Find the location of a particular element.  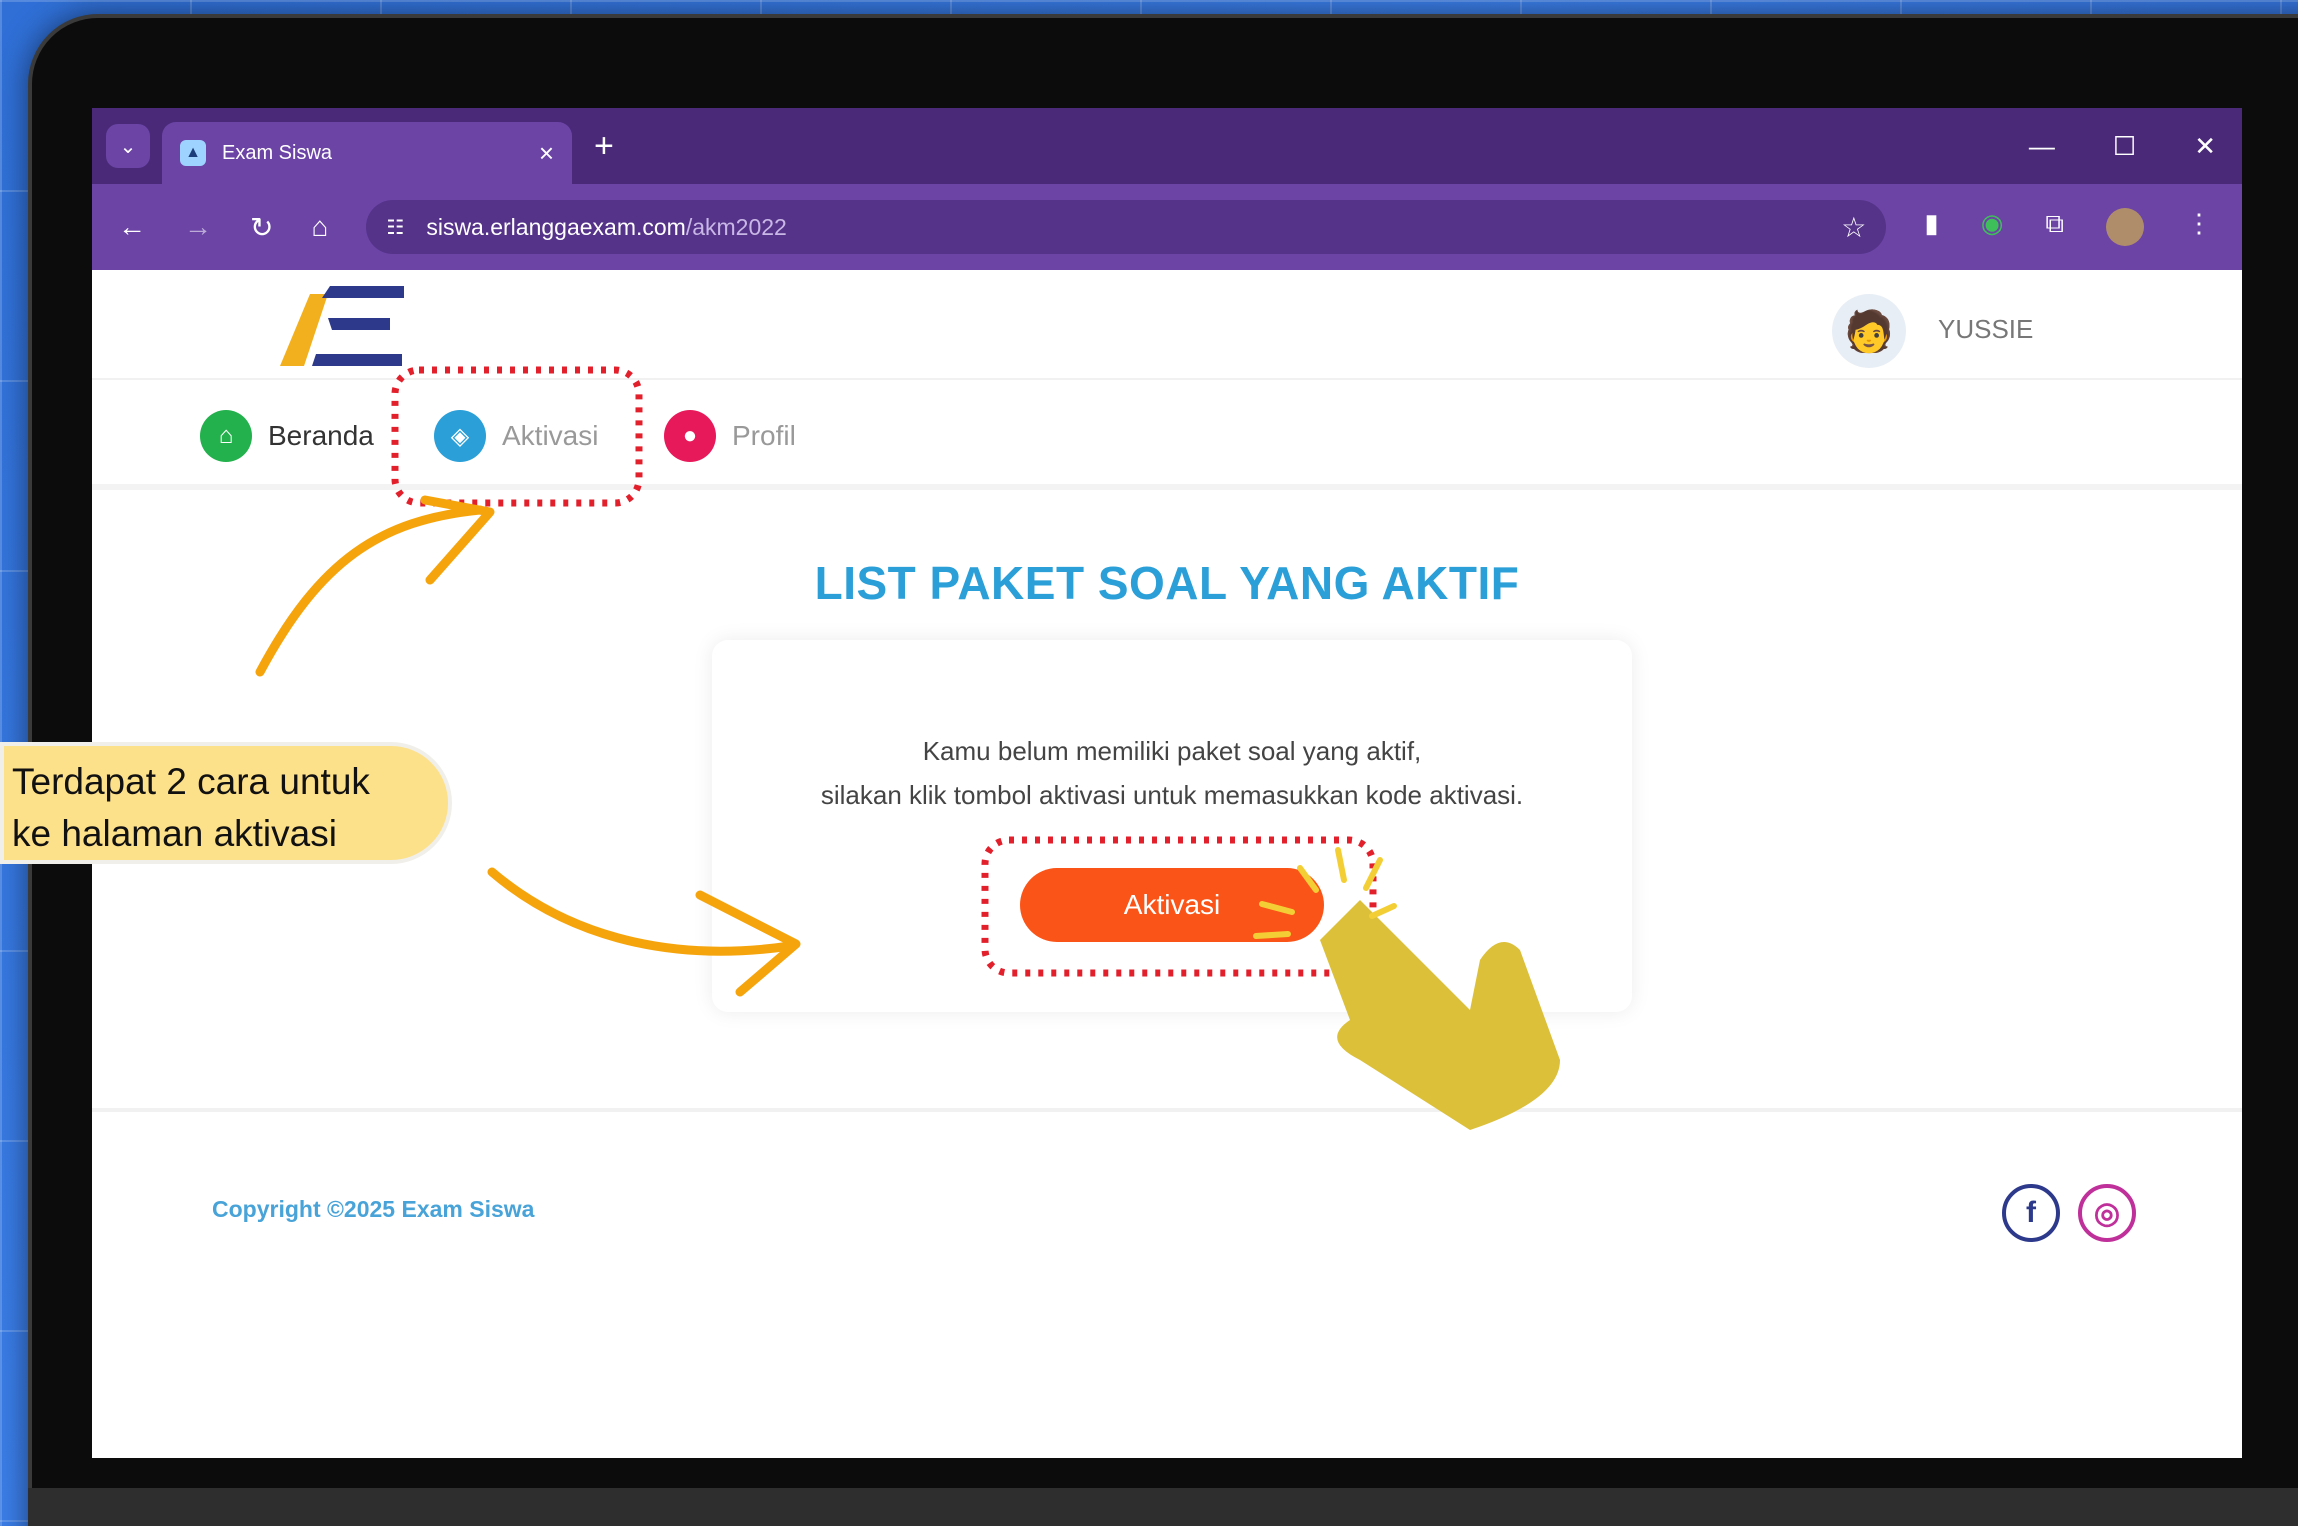

main-nav: ⌂ Beranda ◈ Aktivasi ● Profil is located at coordinates (1167, 434).